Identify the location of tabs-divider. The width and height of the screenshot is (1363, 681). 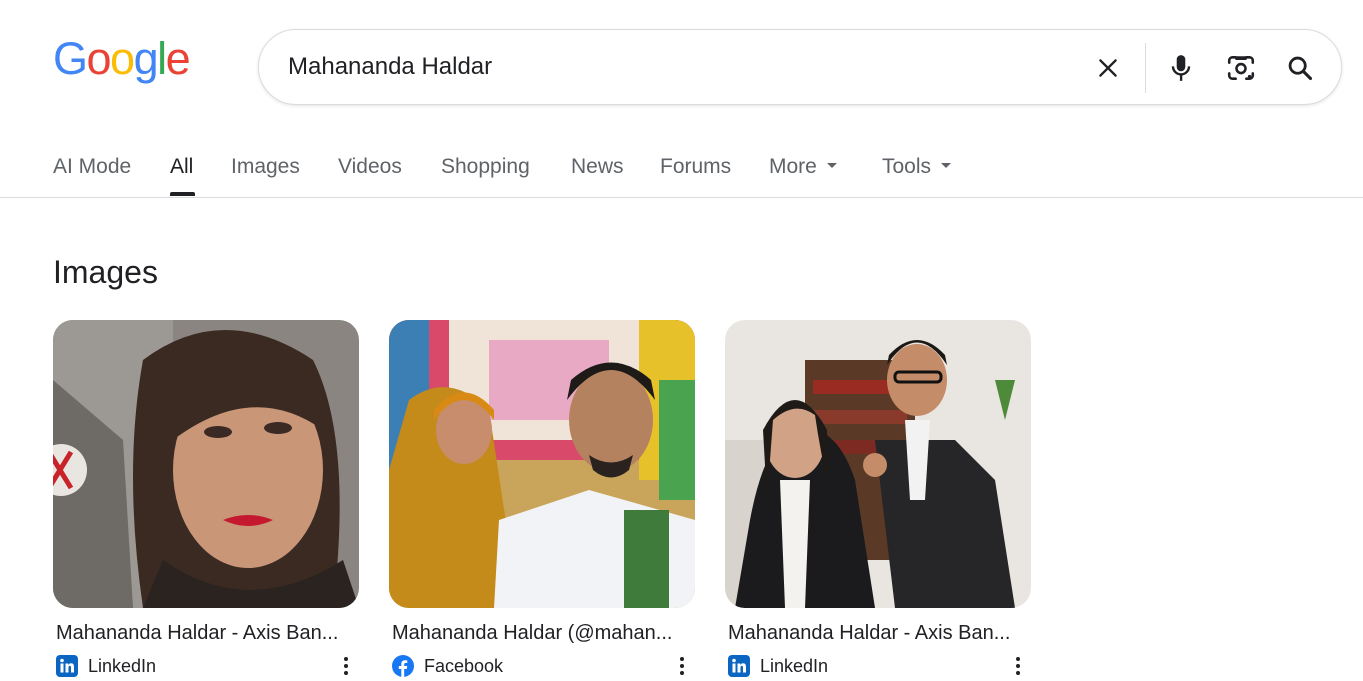
(681, 197).